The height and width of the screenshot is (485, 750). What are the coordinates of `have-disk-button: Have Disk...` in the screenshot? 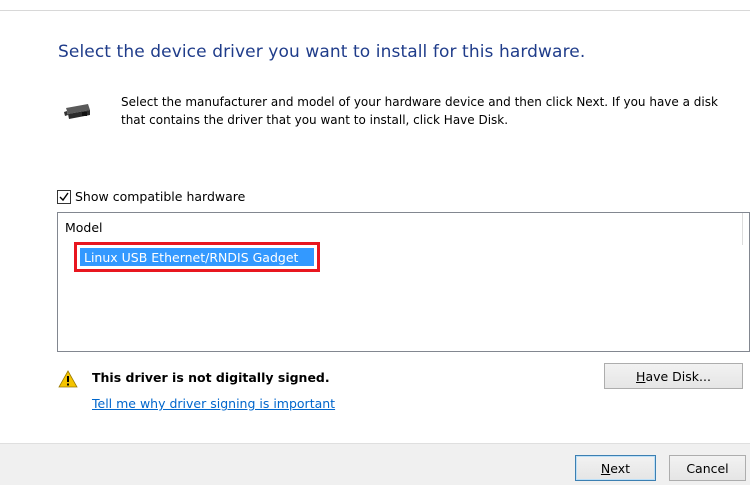 It's located at (673, 376).